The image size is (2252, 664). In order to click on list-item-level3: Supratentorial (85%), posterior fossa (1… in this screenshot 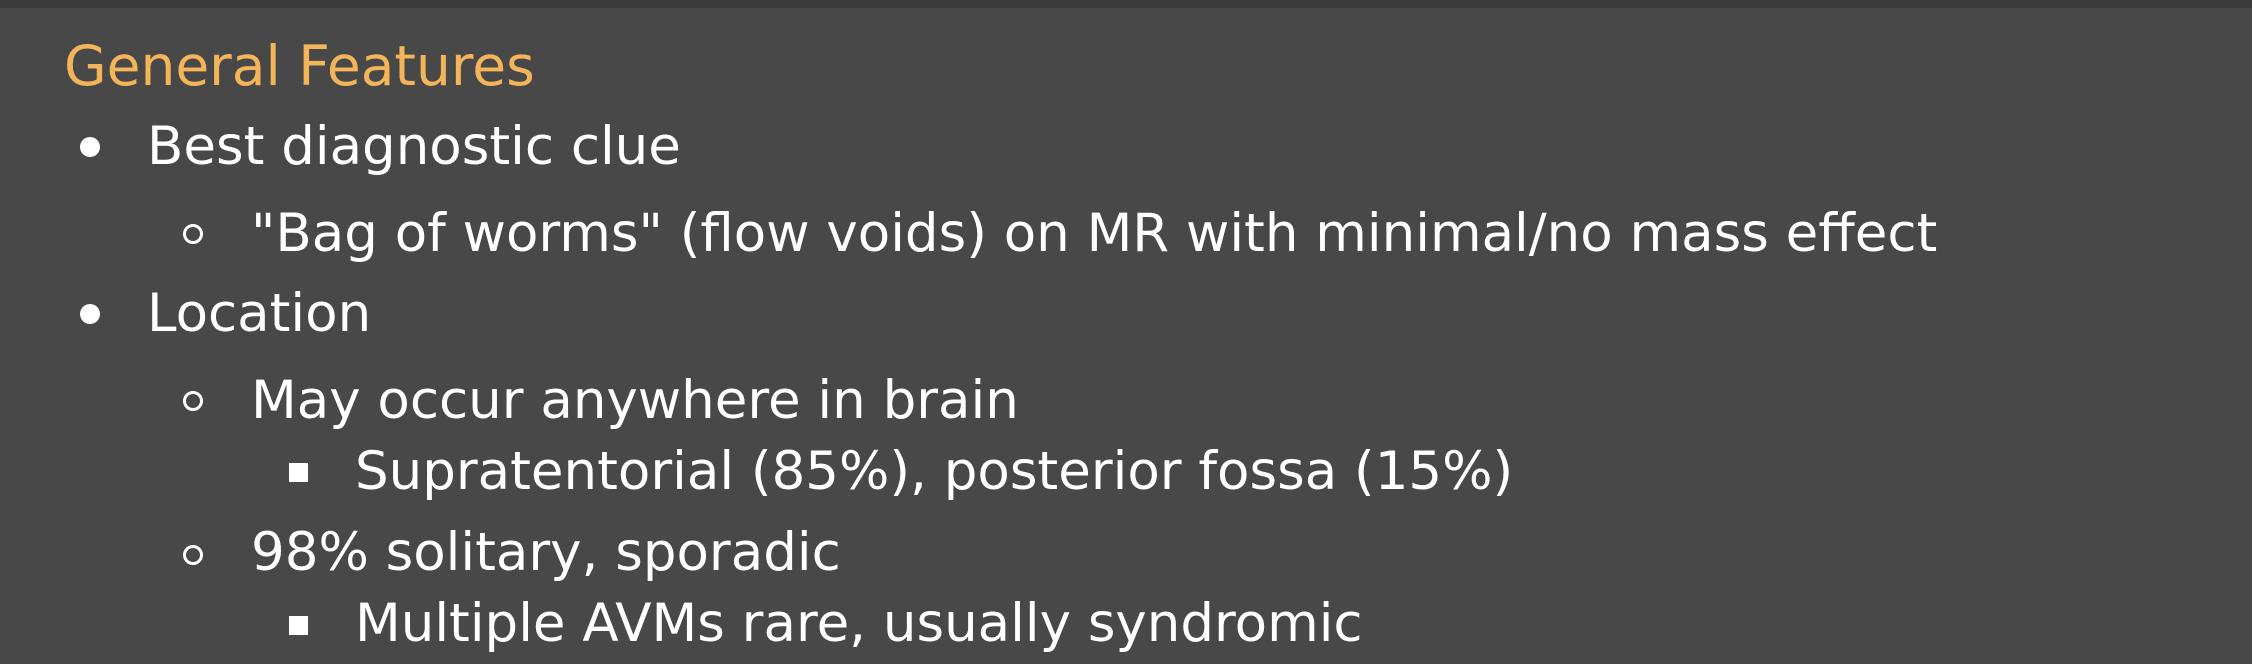, I will do `click(934, 471)`.